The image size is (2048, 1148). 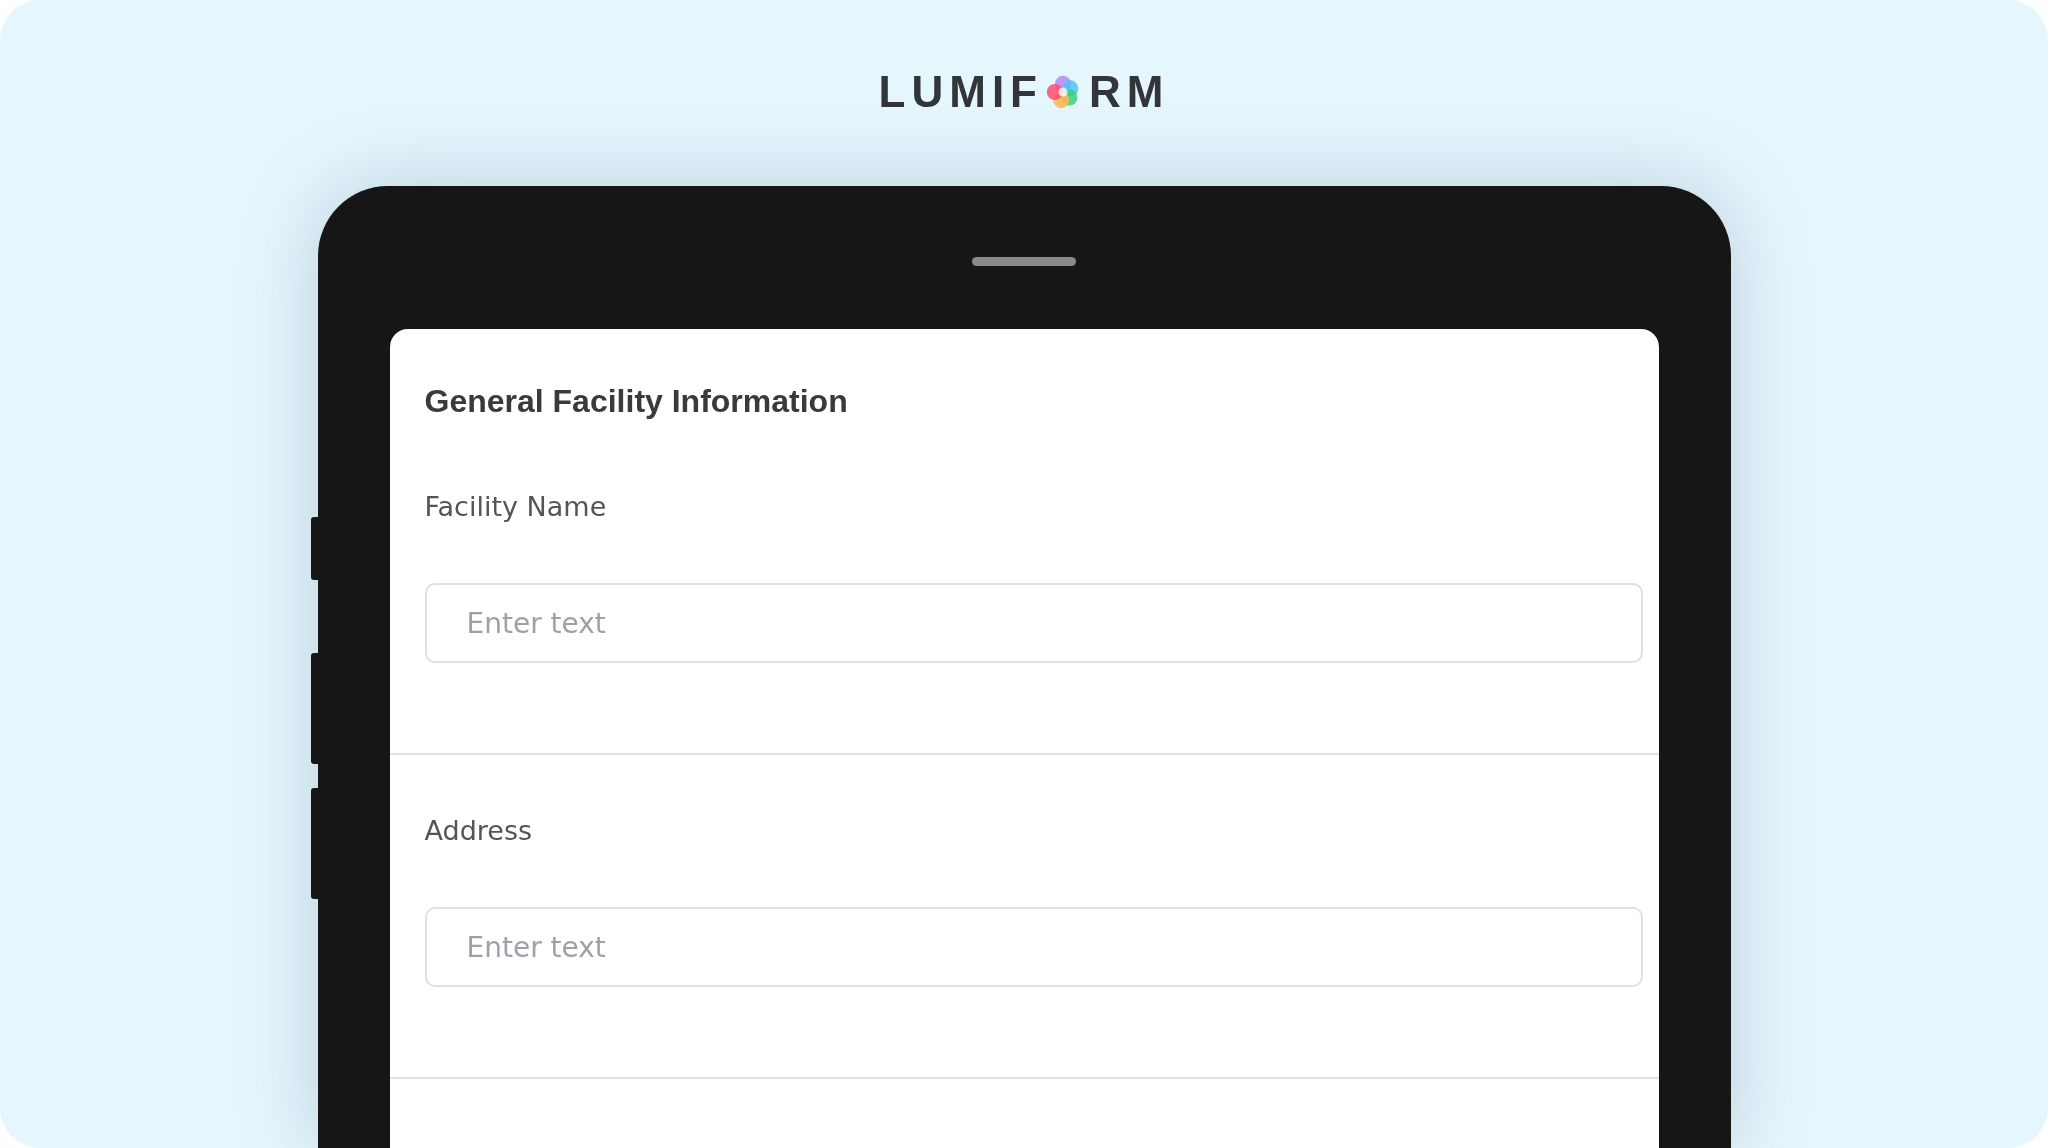 I want to click on flower-logo-icon, so click(x=1063, y=92).